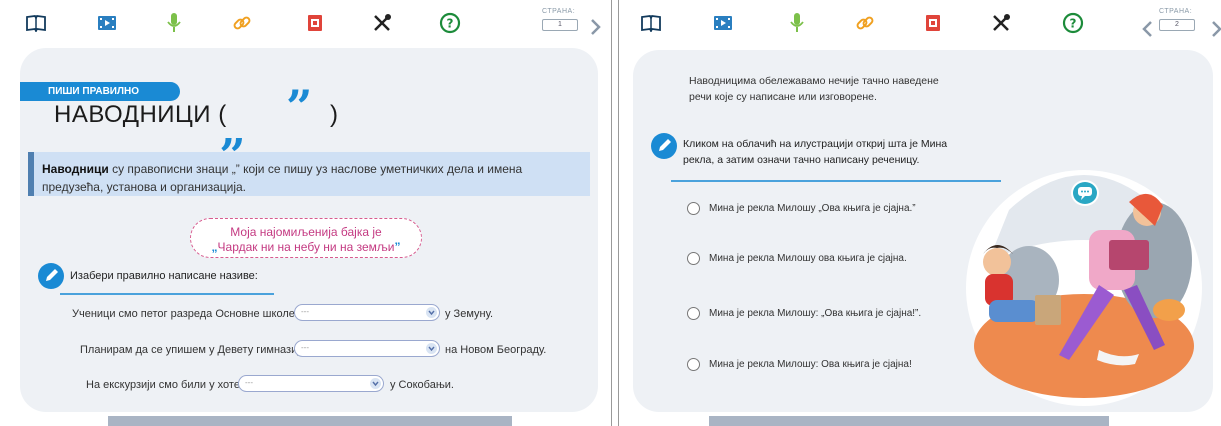 The height and width of the screenshot is (426, 1221). I want to click on sentence-1-after: у Земуну., so click(469, 314).